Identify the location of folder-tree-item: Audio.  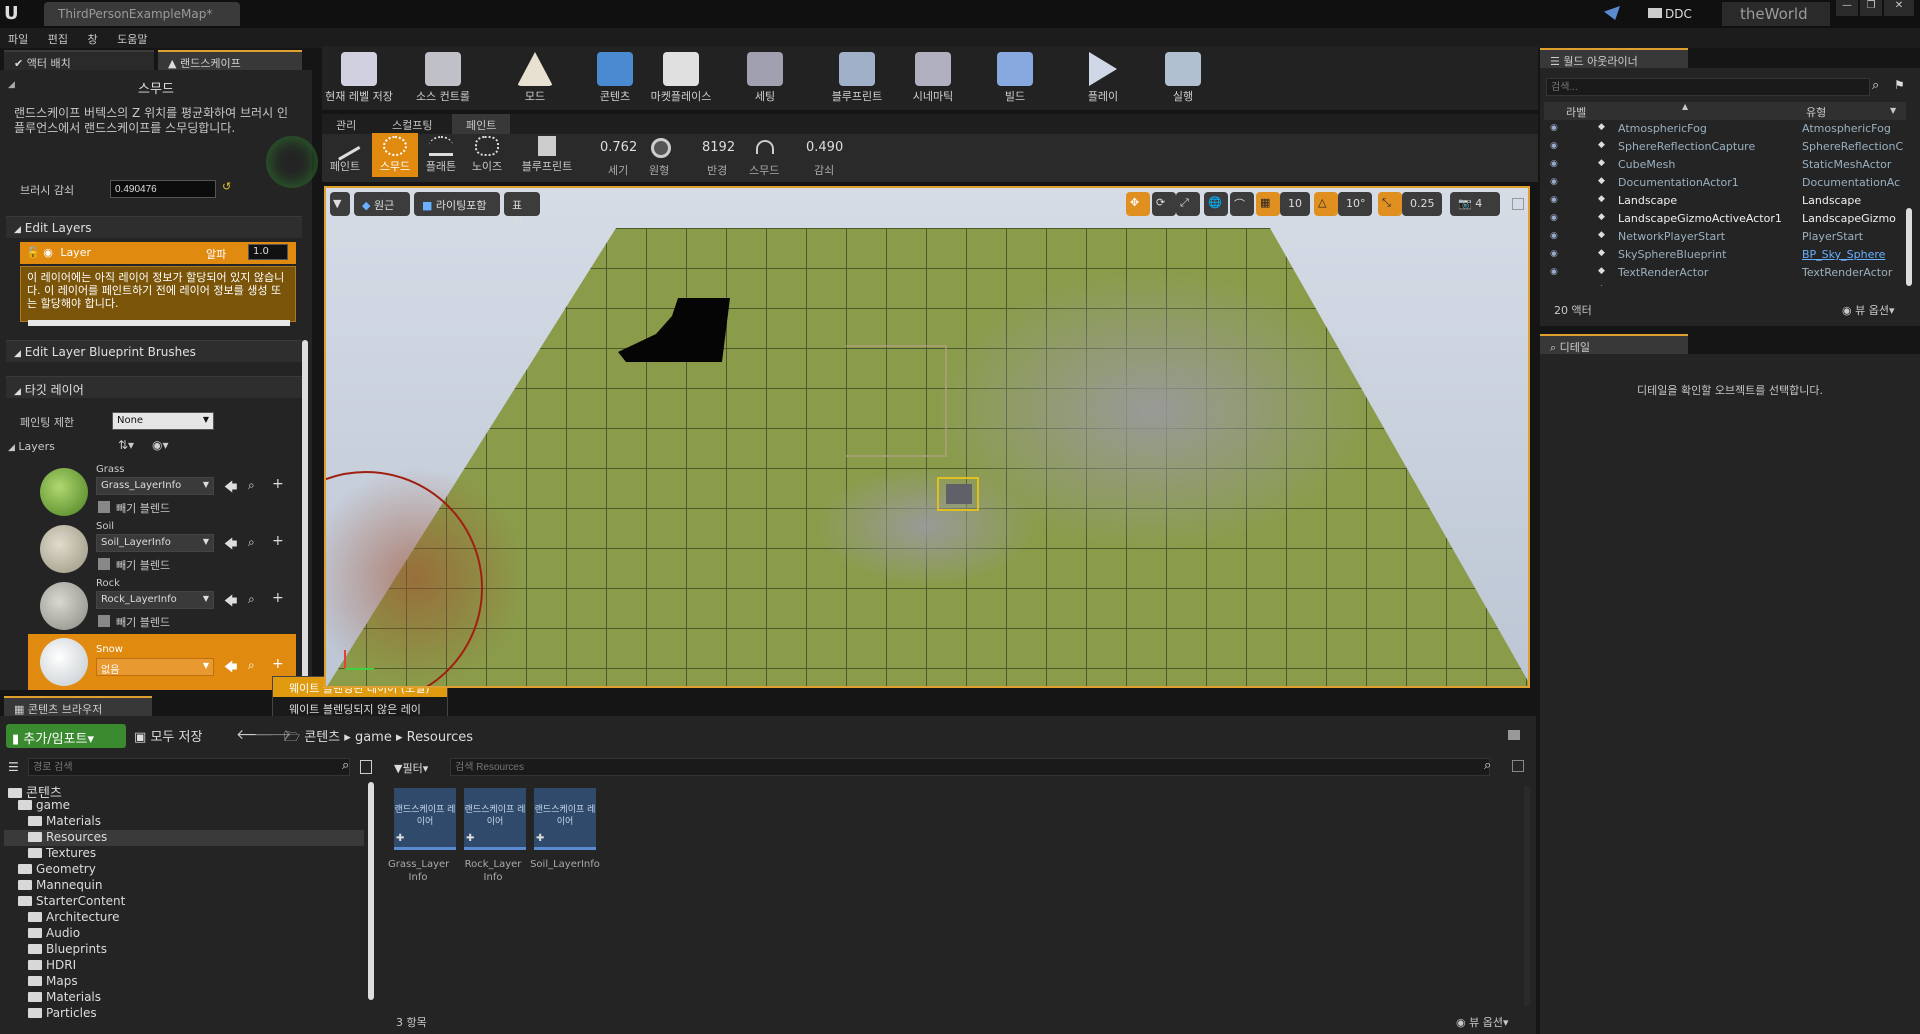
(184, 934).